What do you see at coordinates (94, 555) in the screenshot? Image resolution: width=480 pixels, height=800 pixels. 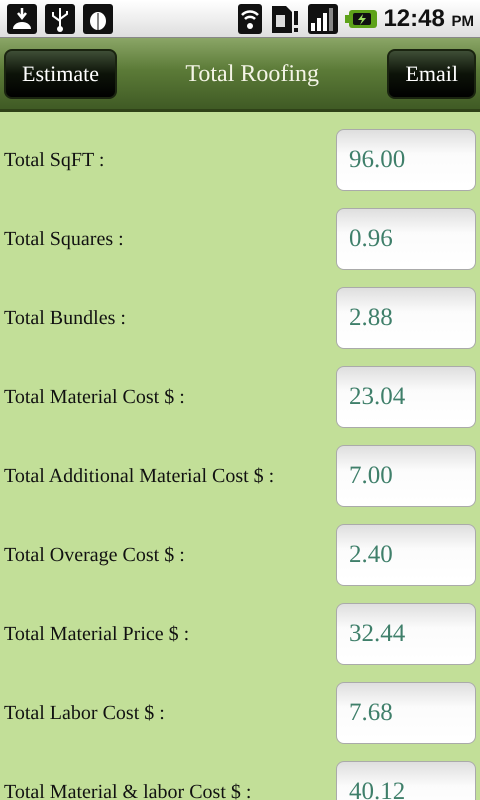 I see `field-label: Total Overage Cost $ :` at bounding box center [94, 555].